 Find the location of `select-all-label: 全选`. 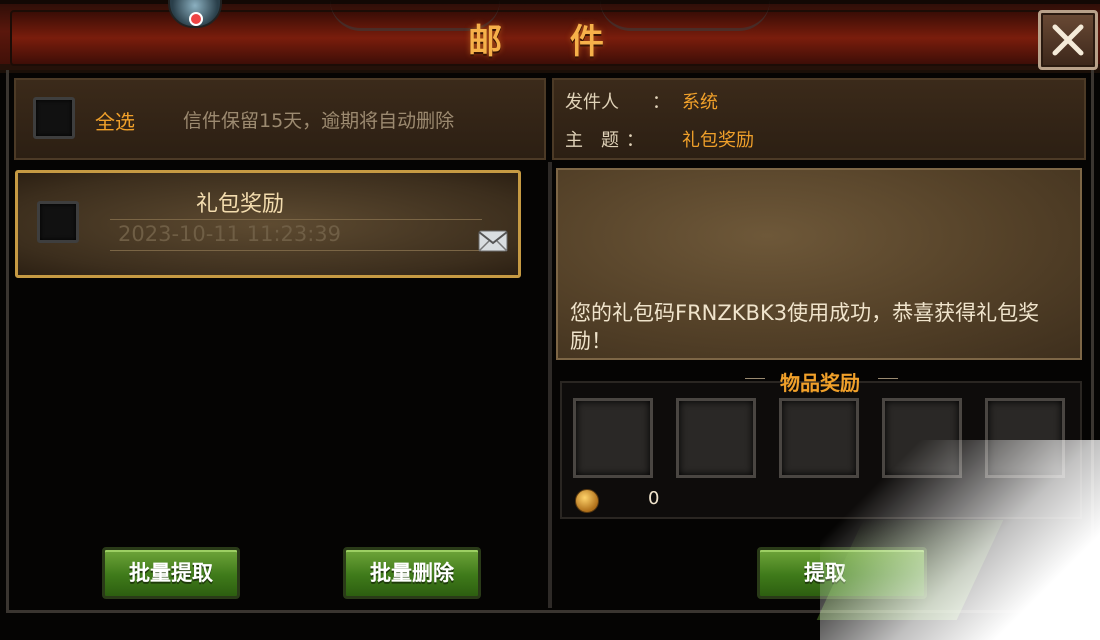

select-all-label: 全选 is located at coordinates (115, 120).